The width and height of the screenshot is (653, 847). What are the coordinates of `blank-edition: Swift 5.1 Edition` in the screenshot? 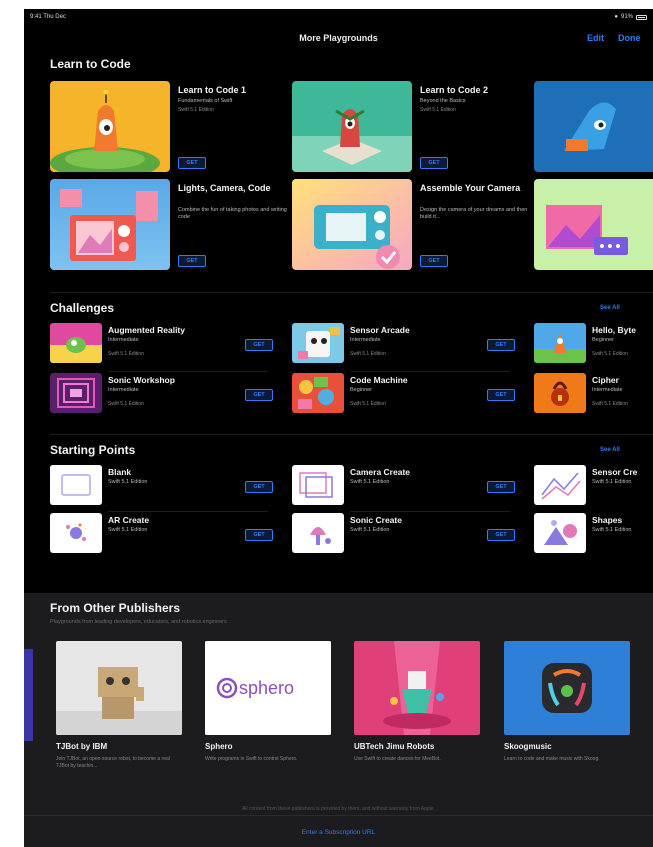 It's located at (128, 482).